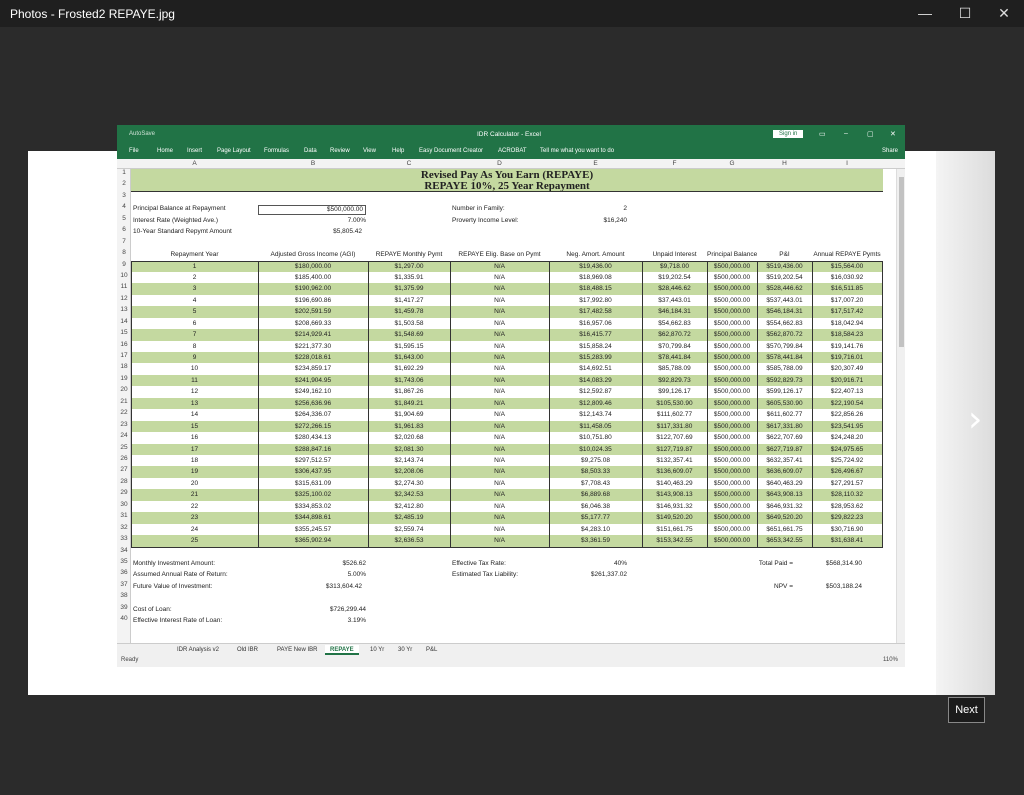  Describe the element at coordinates (595, 494) in the screenshot. I see `table-cell: $6,889.68` at that location.